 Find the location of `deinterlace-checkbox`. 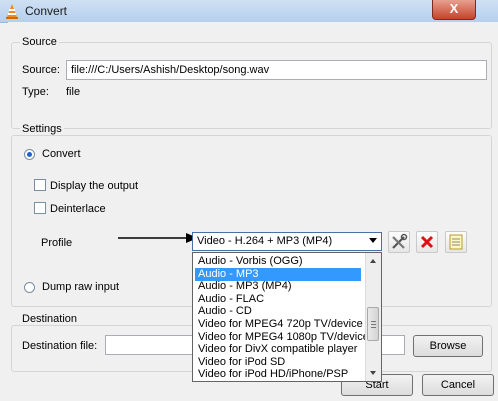

deinterlace-checkbox is located at coordinates (40, 208).